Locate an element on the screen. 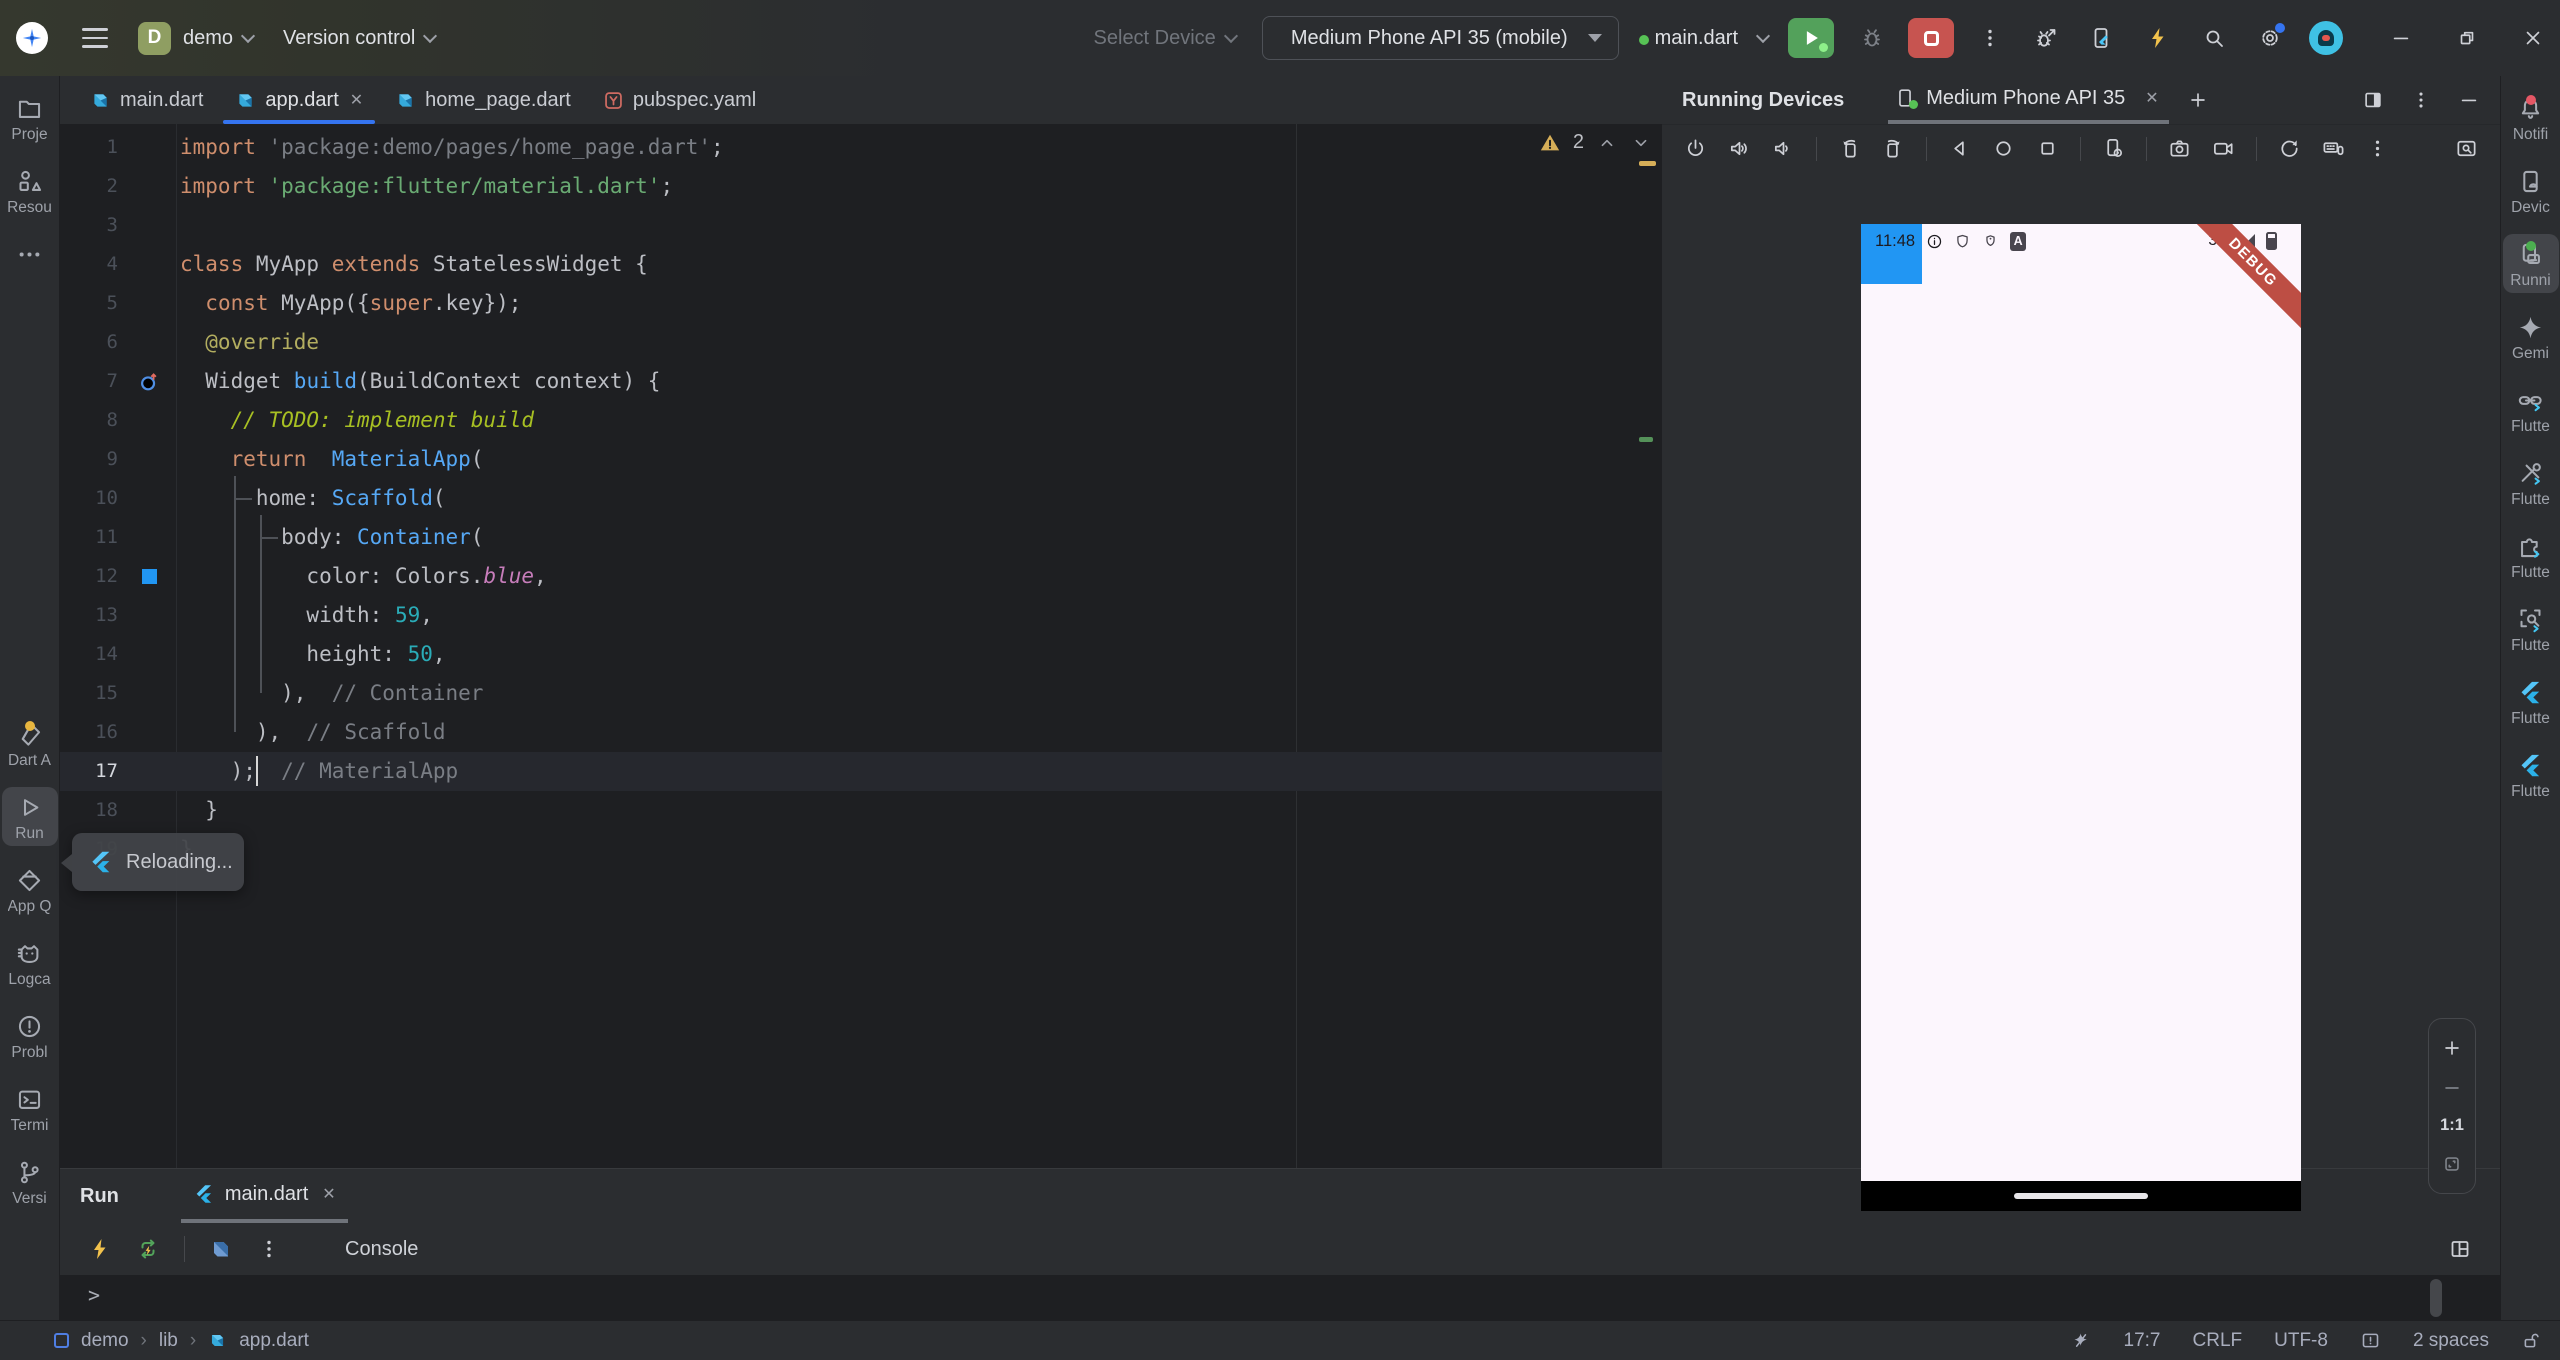  screen-record-icon is located at coordinates (2223, 148).